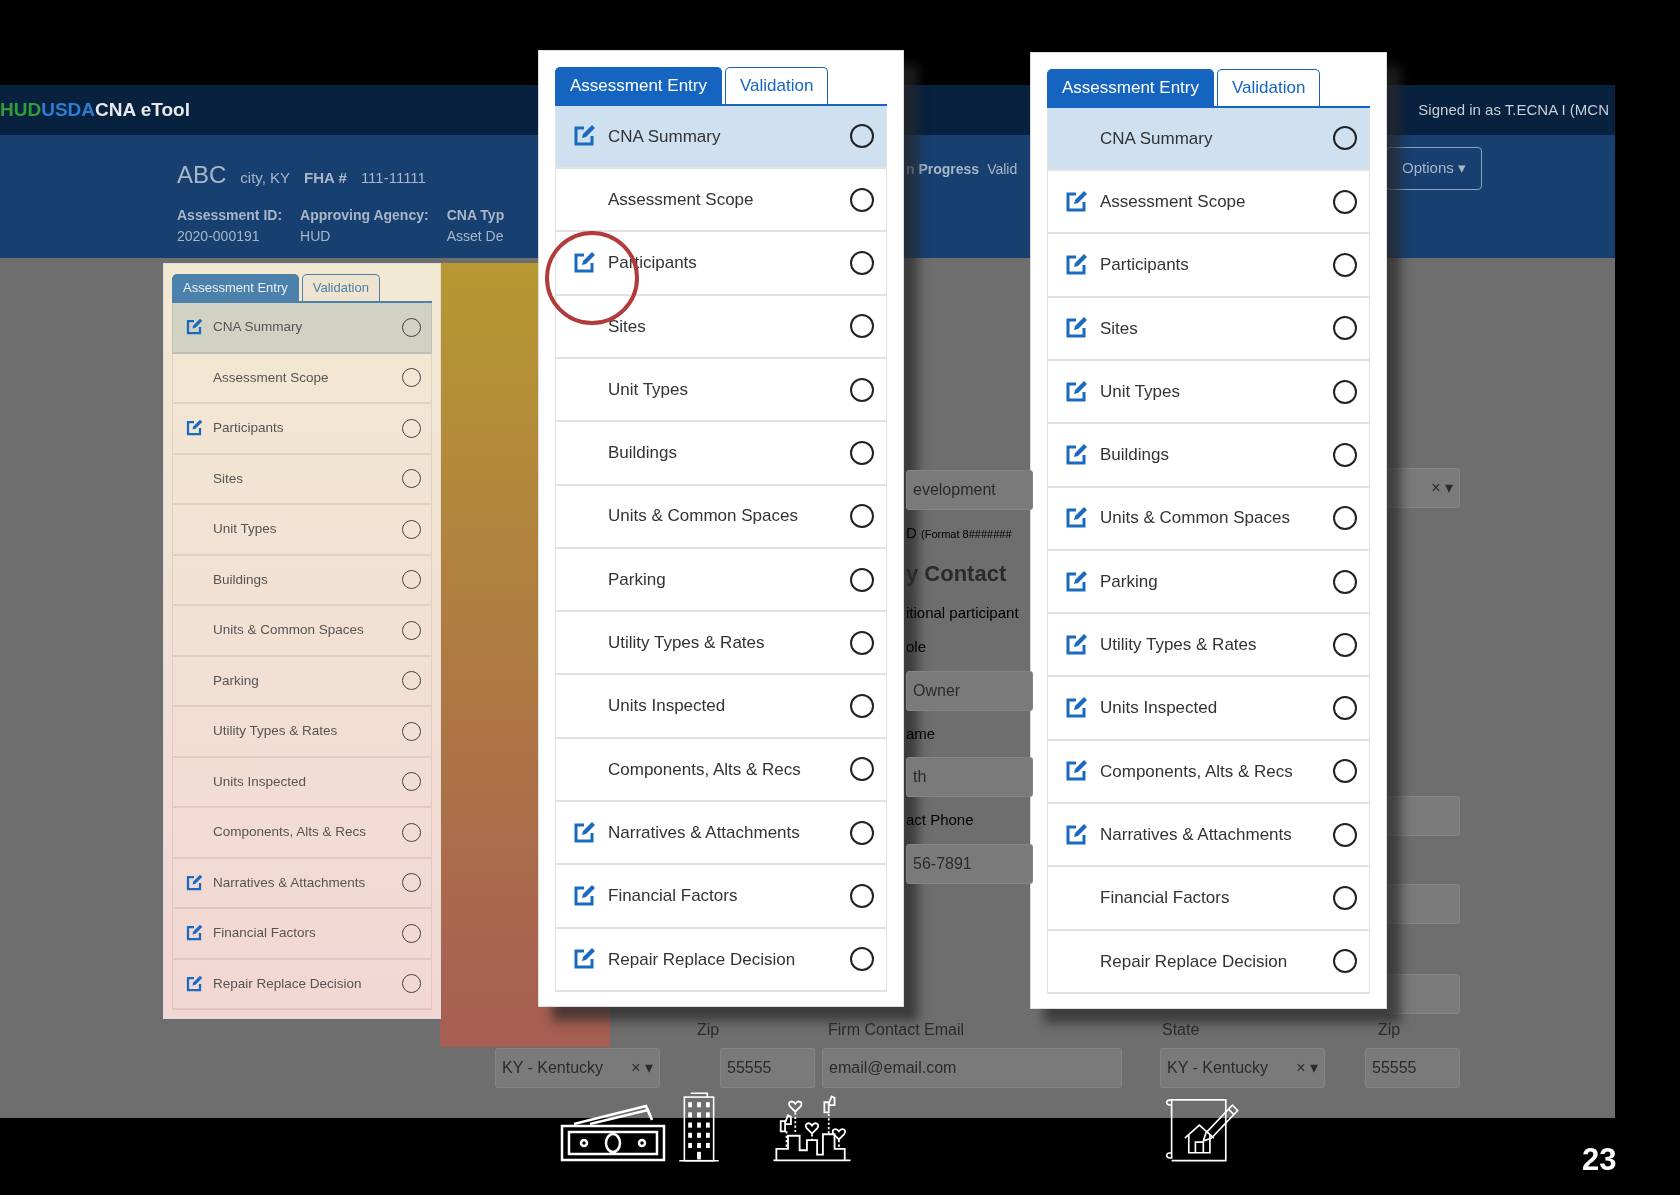 This screenshot has width=1680, height=1195. What do you see at coordinates (1002, 169) in the screenshot?
I see `validation-link: Valid` at bounding box center [1002, 169].